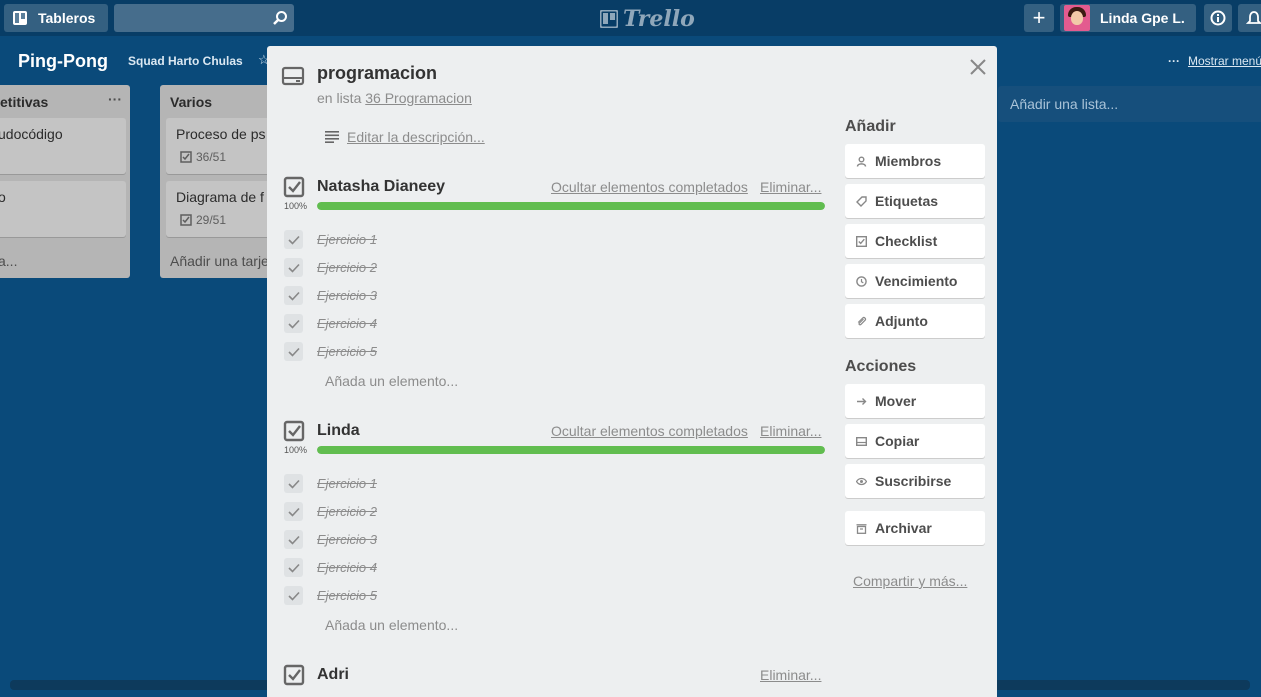  What do you see at coordinates (3, 197) in the screenshot?
I see `card-title: o` at bounding box center [3, 197].